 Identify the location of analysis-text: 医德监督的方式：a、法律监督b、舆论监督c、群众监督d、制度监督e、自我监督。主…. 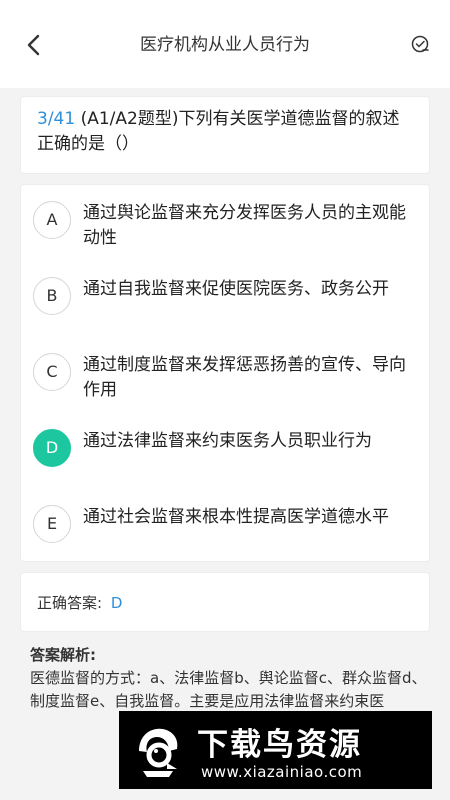
(228, 689).